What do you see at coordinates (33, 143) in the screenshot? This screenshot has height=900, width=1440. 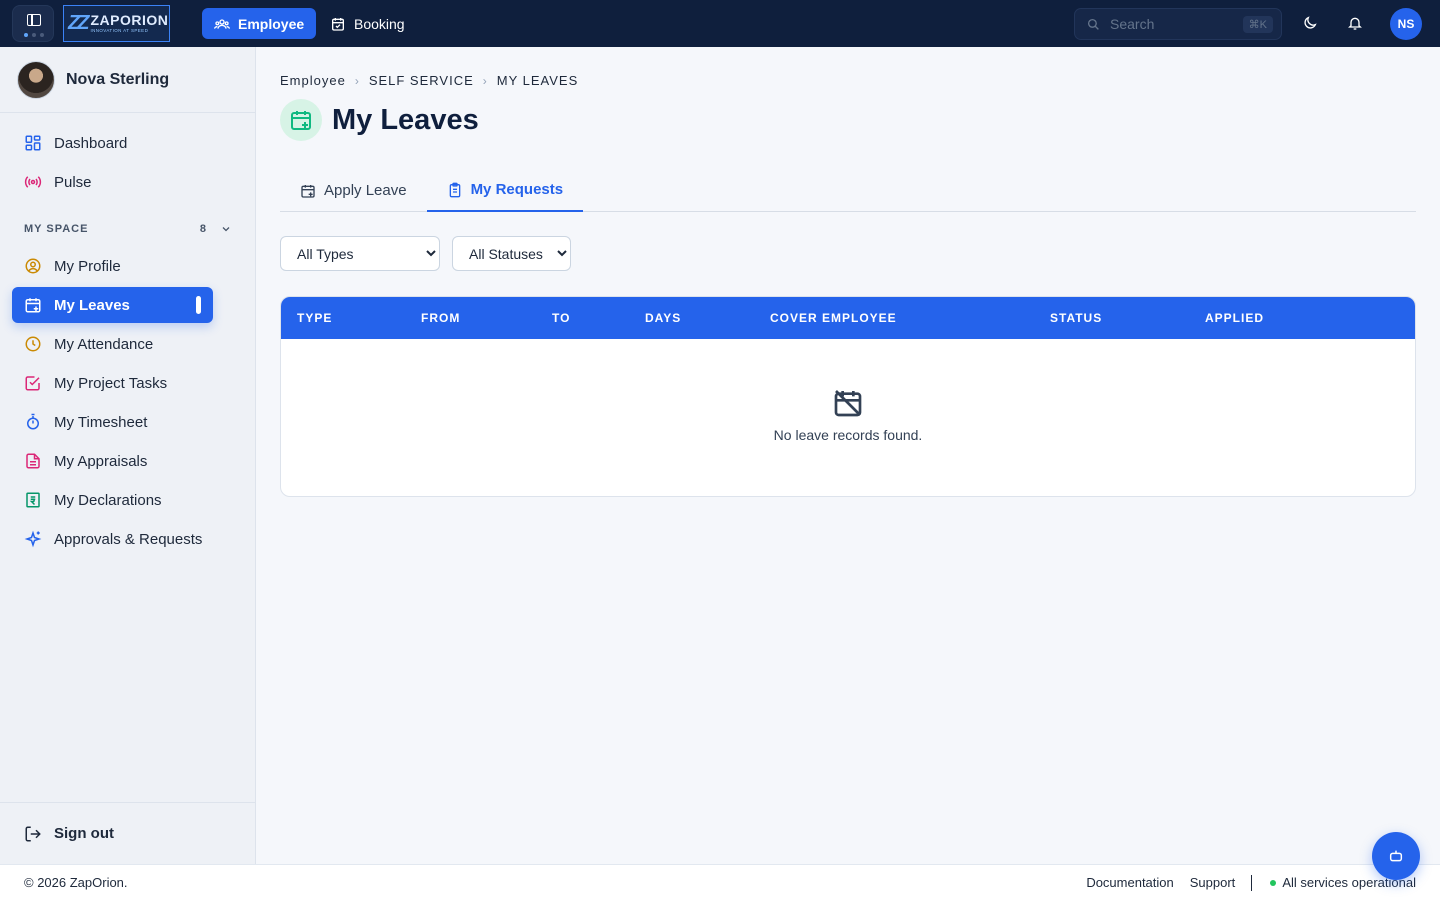 I see `grid-icon` at bounding box center [33, 143].